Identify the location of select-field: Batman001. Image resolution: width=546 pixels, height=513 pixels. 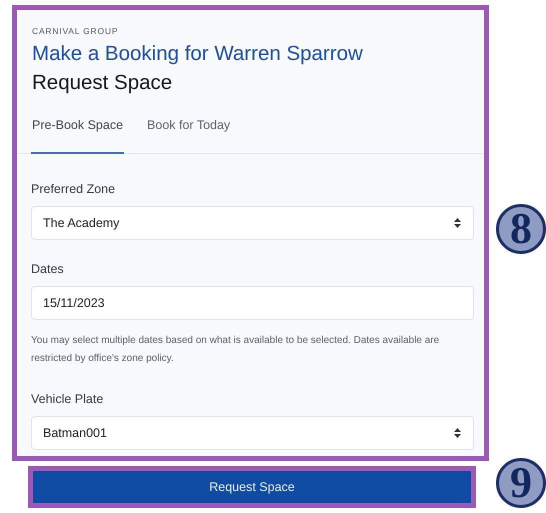
(252, 433).